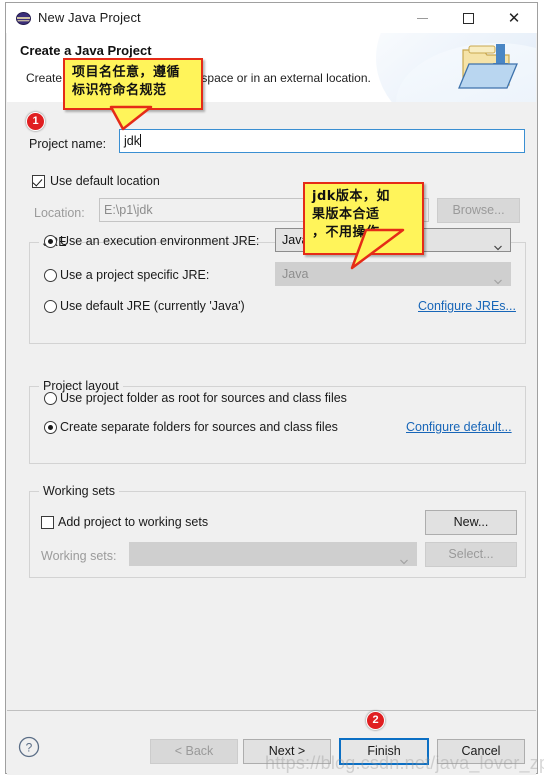 Image resolution: width=544 pixels, height=782 pixels. I want to click on project-name-label: Project name:, so click(68, 144).